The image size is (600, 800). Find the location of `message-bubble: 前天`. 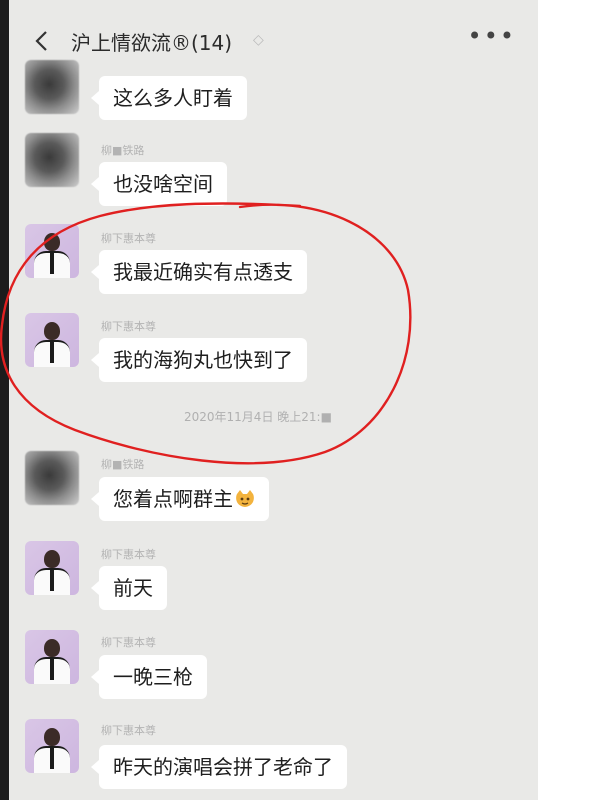

message-bubble: 前天 is located at coordinates (129, 588).